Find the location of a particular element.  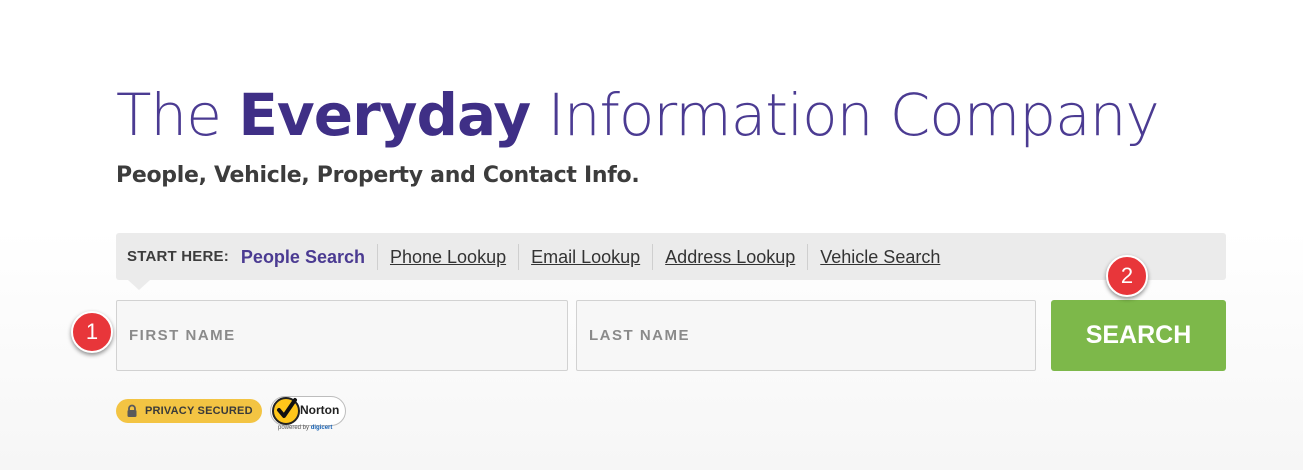

lock-icon is located at coordinates (132, 410).